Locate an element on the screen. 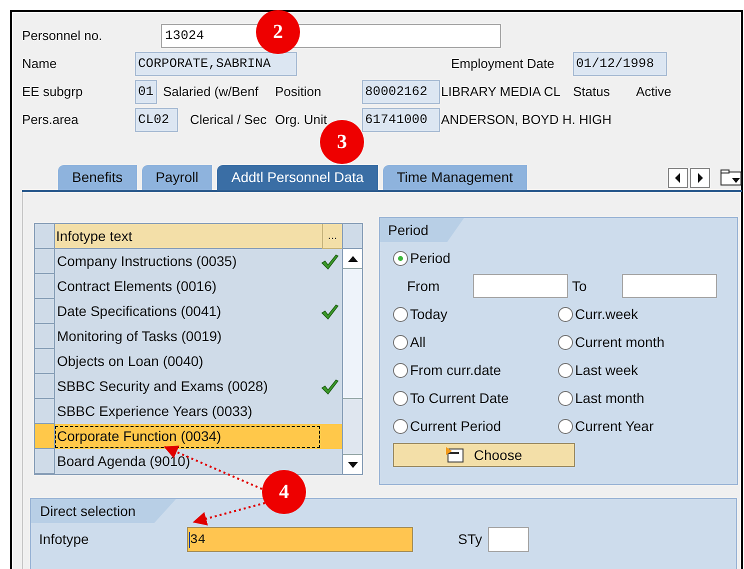  field-label: Status is located at coordinates (591, 92).